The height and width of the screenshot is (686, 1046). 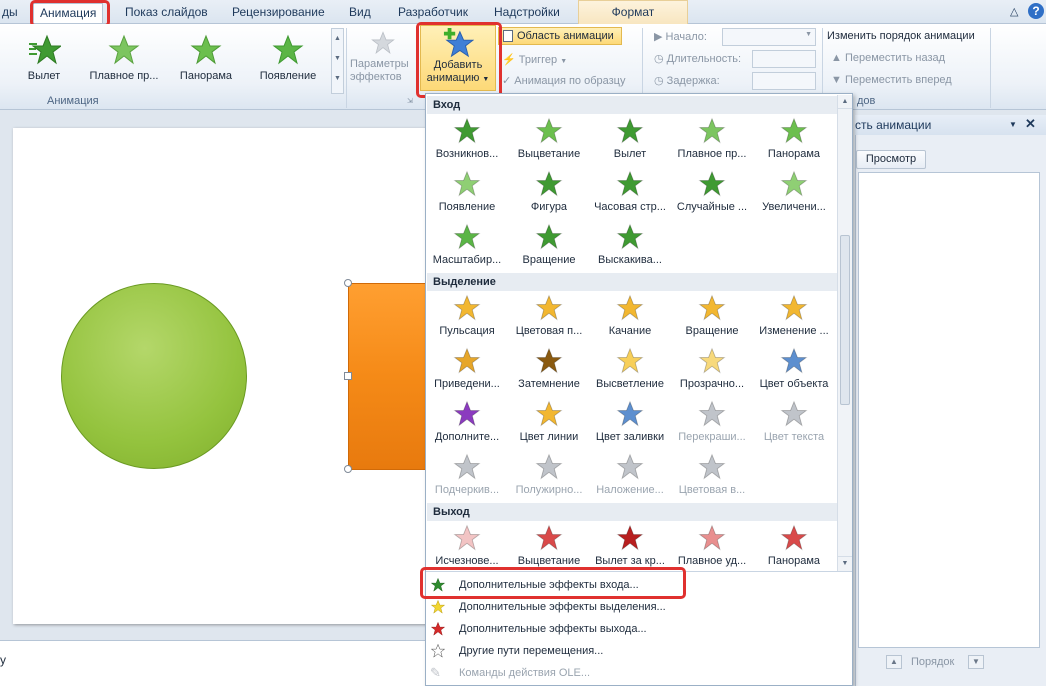 I want to click on order-down-icon: ▼, so click(x=976, y=662).